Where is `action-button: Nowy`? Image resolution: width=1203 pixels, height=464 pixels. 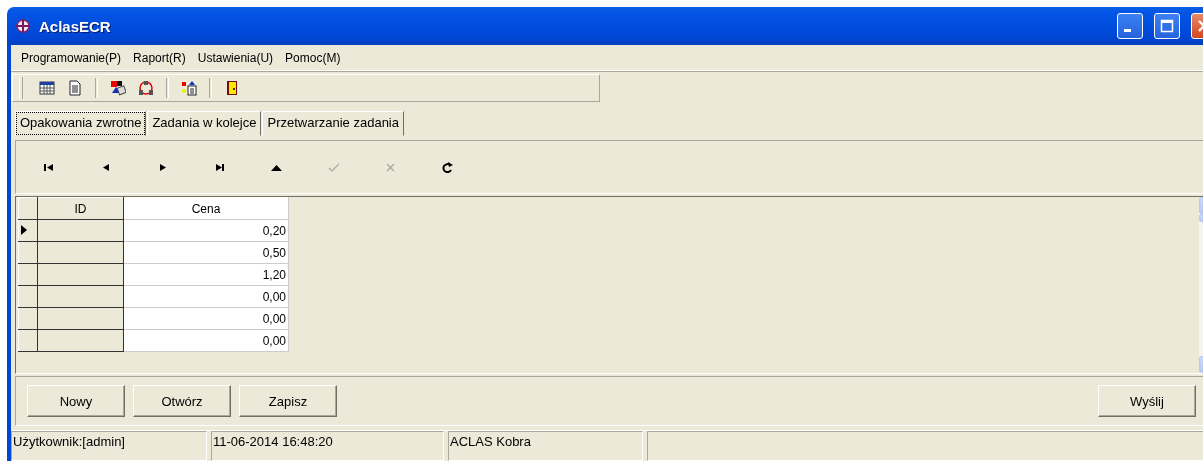 action-button: Nowy is located at coordinates (76, 401).